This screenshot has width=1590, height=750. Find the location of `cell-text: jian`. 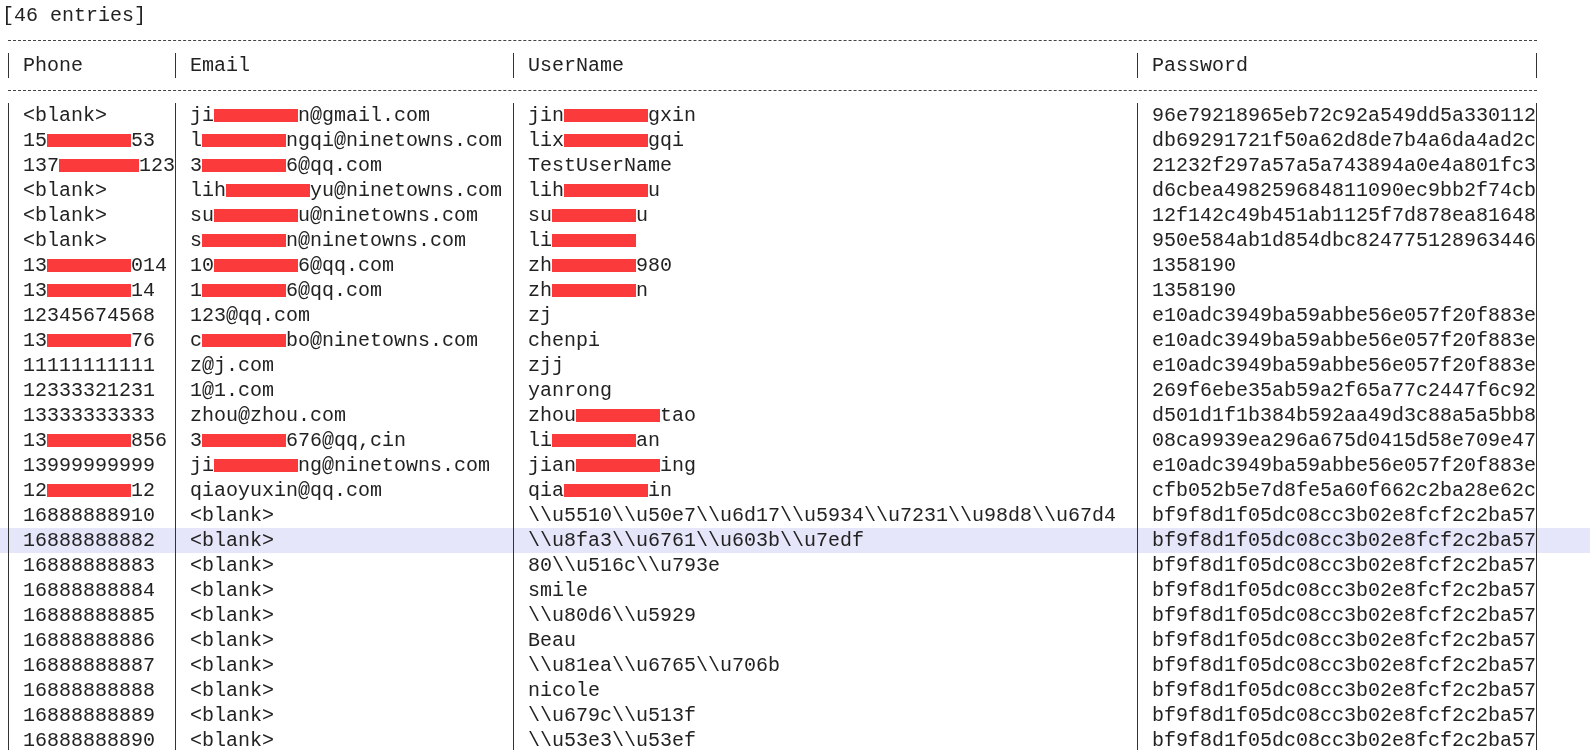

cell-text: jian is located at coordinates (552, 465).